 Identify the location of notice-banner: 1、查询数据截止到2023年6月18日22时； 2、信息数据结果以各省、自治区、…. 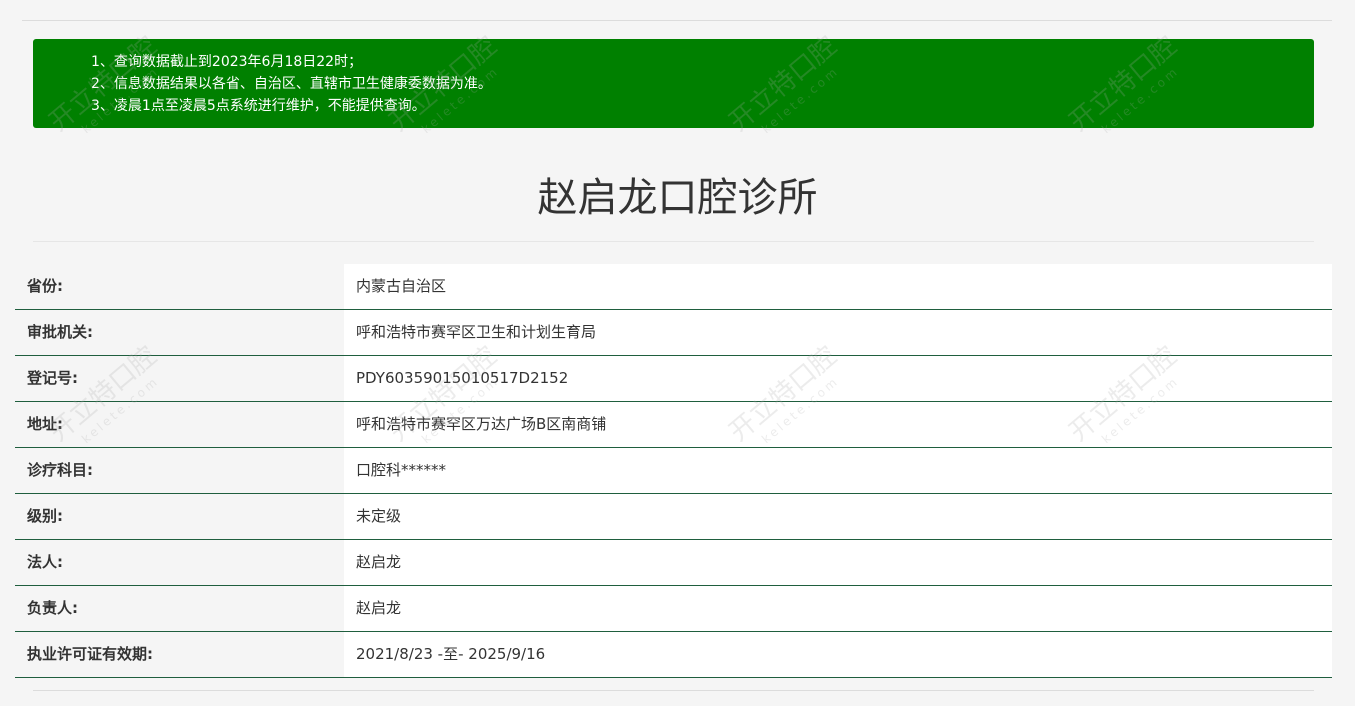
(673, 83).